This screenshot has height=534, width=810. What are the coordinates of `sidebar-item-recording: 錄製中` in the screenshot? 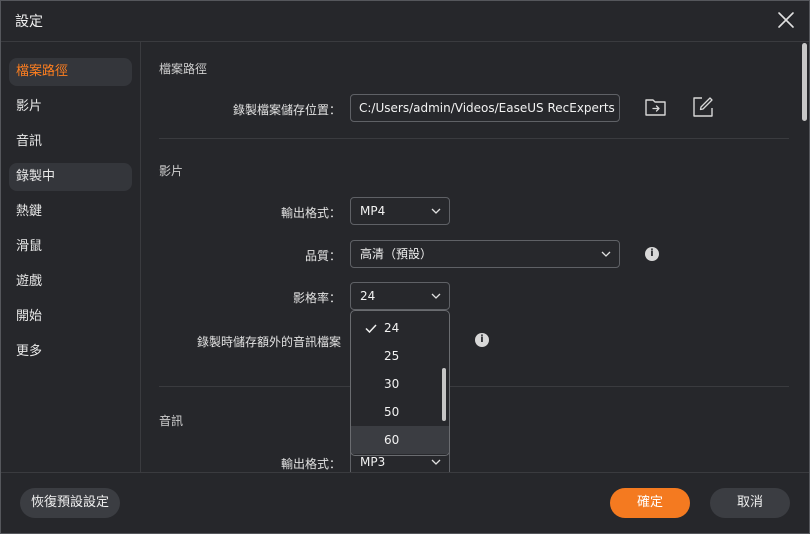 It's located at (70, 177).